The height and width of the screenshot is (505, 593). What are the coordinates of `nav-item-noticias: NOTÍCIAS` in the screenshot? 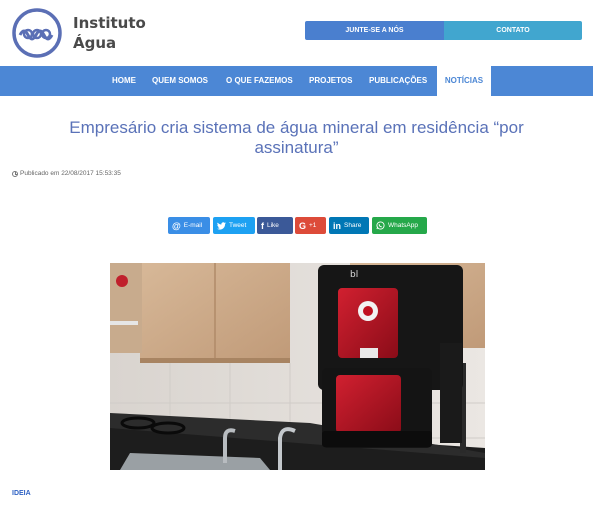 It's located at (464, 81).